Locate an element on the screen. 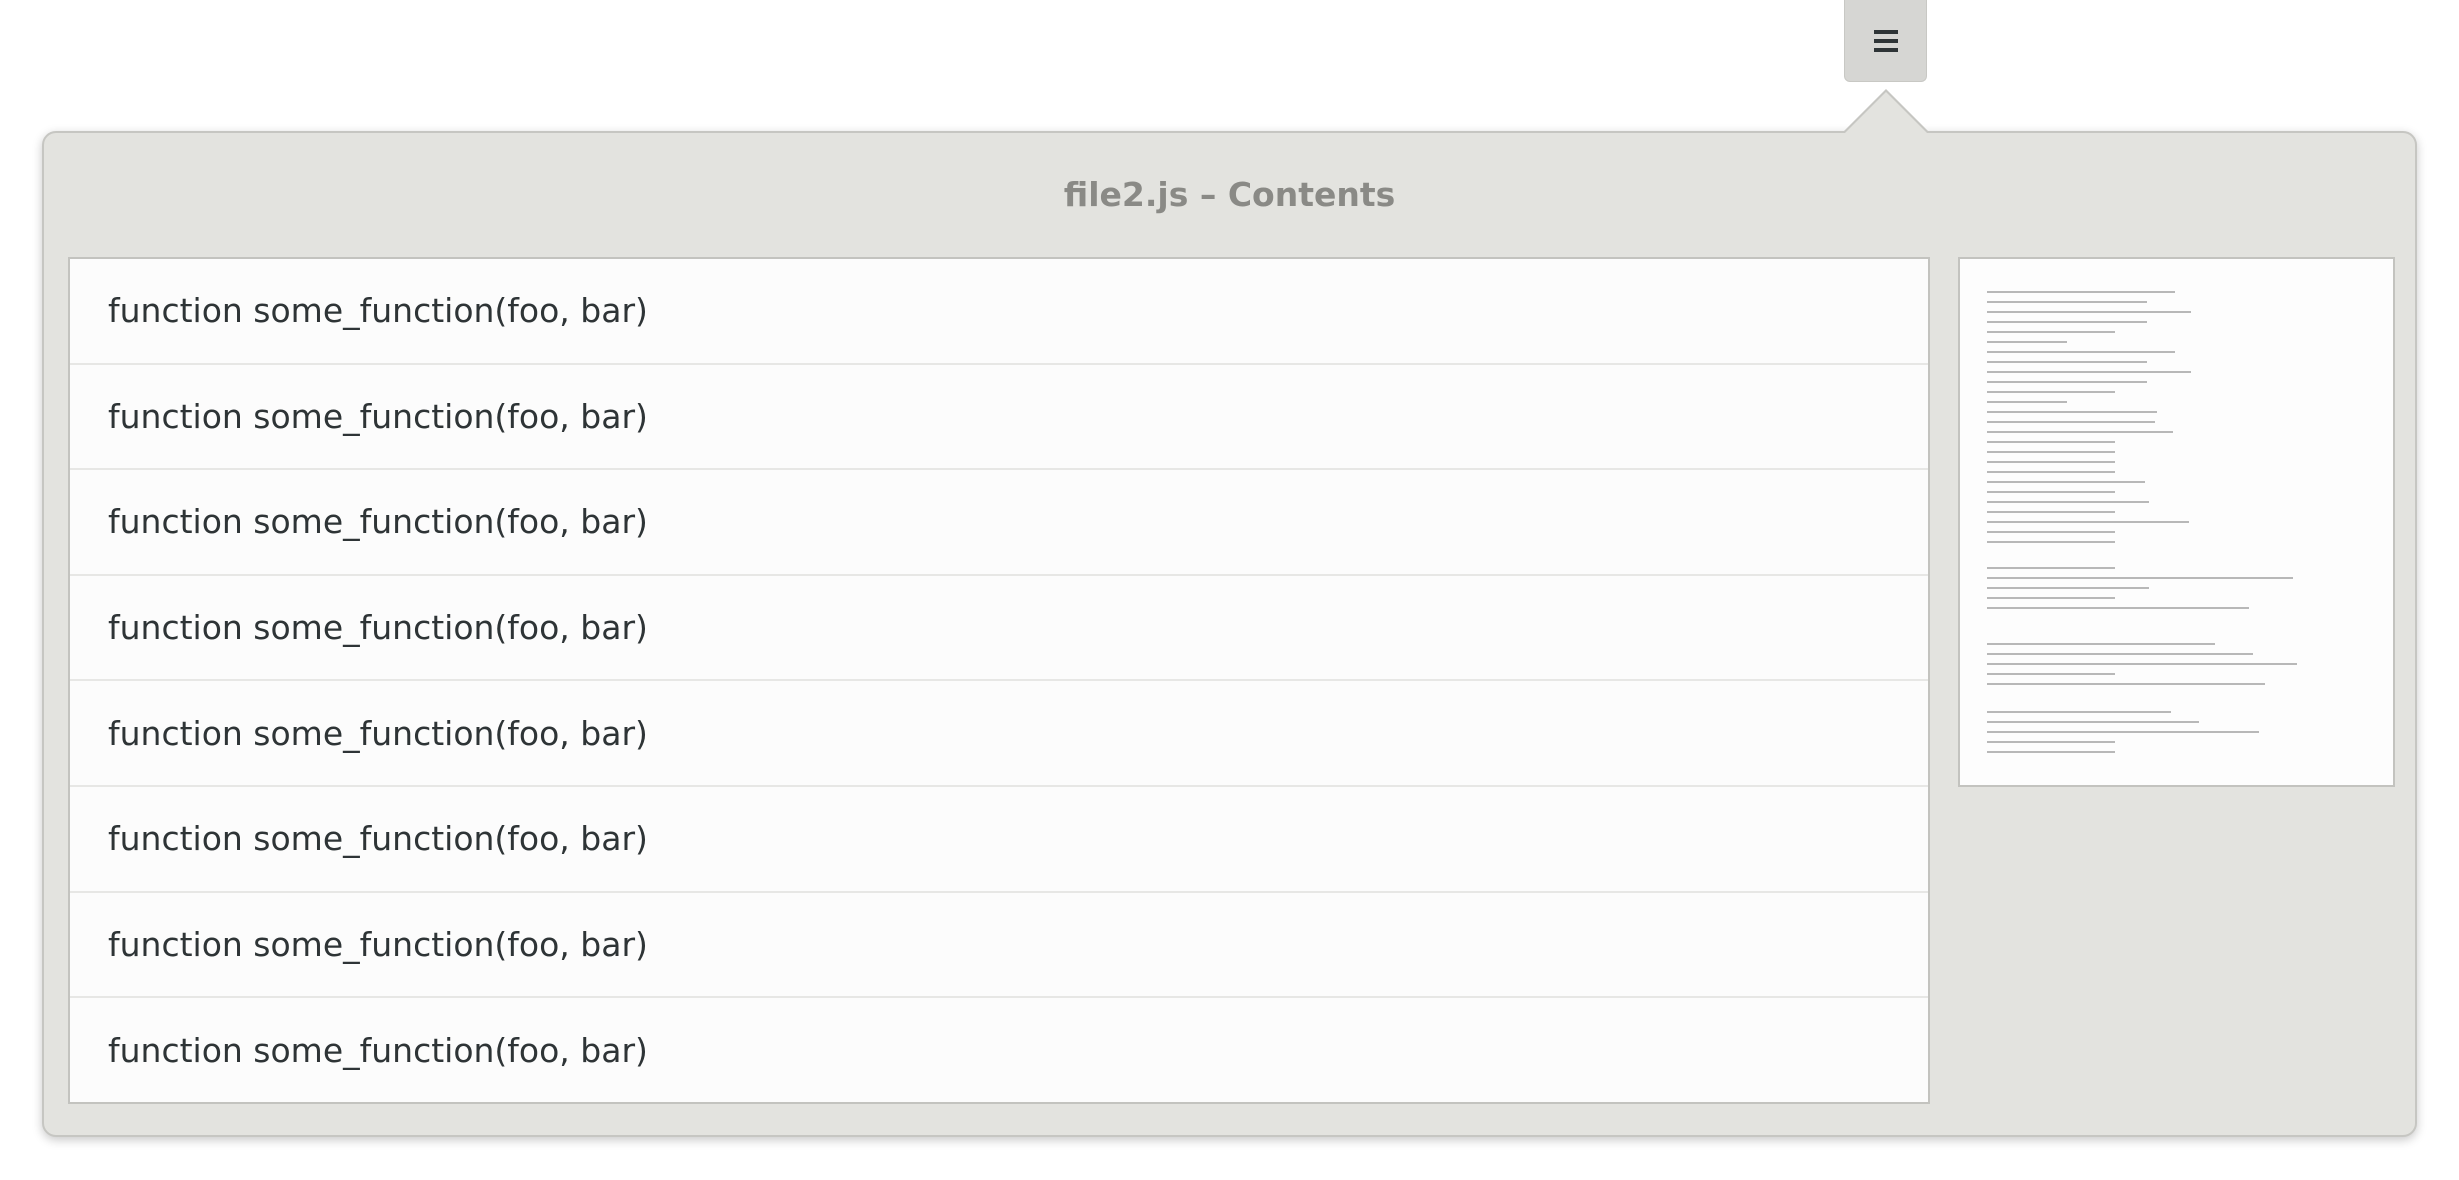 This screenshot has width=2459, height=1180. minimap-preview is located at coordinates (2142, 522).